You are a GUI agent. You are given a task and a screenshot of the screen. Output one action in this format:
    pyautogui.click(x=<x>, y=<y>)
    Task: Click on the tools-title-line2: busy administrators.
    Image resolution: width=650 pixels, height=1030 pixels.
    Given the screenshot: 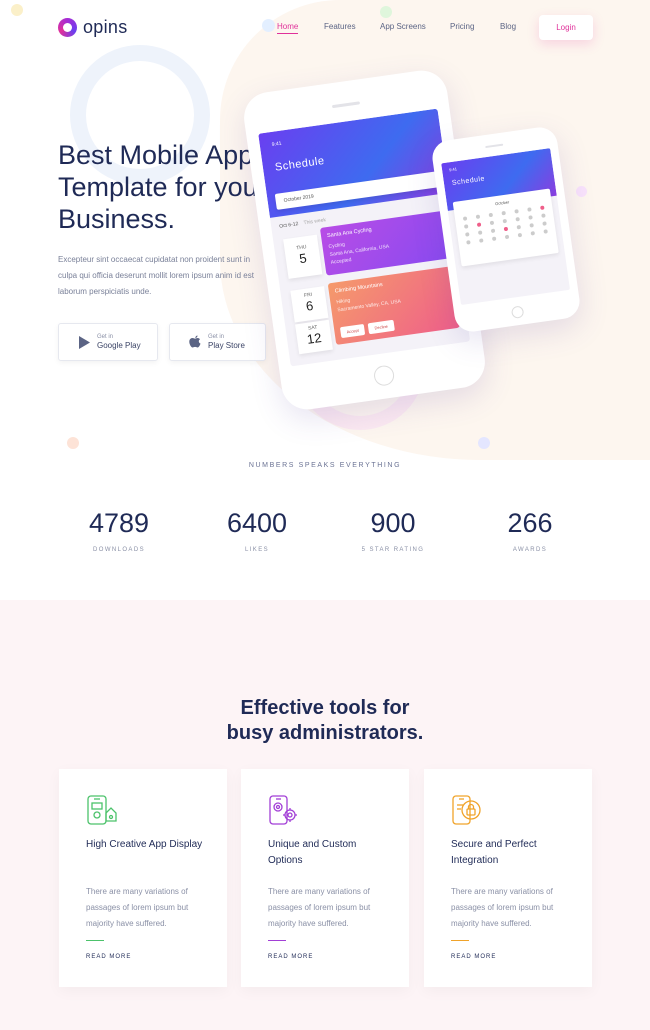 What is the action you would take?
    pyautogui.click(x=325, y=733)
    